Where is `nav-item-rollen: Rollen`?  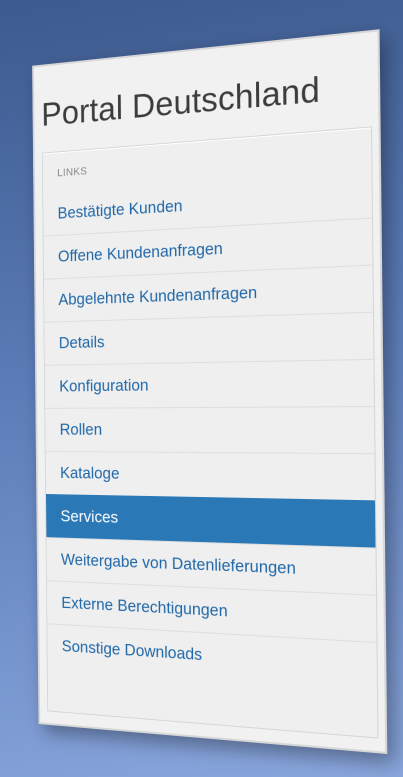
nav-item-rollen: Rollen is located at coordinates (209, 429).